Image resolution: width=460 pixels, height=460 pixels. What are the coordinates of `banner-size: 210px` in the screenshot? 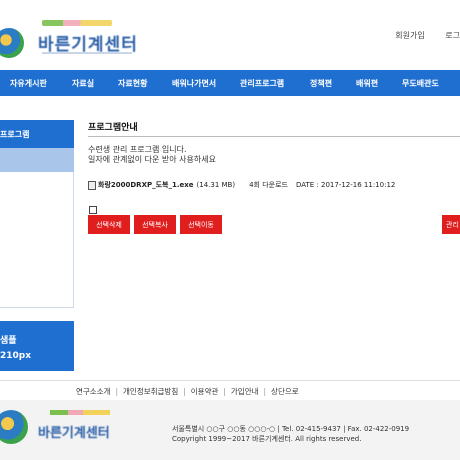 It's located at (16, 356).